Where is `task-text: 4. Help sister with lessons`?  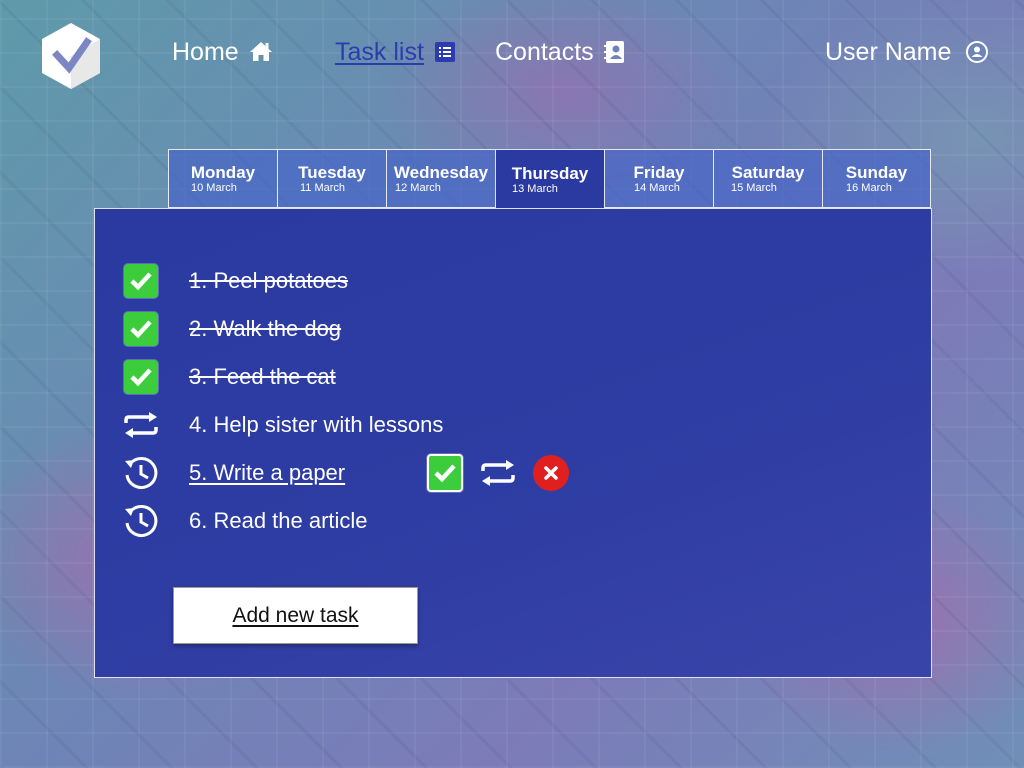
task-text: 4. Help sister with lessons is located at coordinates (316, 424).